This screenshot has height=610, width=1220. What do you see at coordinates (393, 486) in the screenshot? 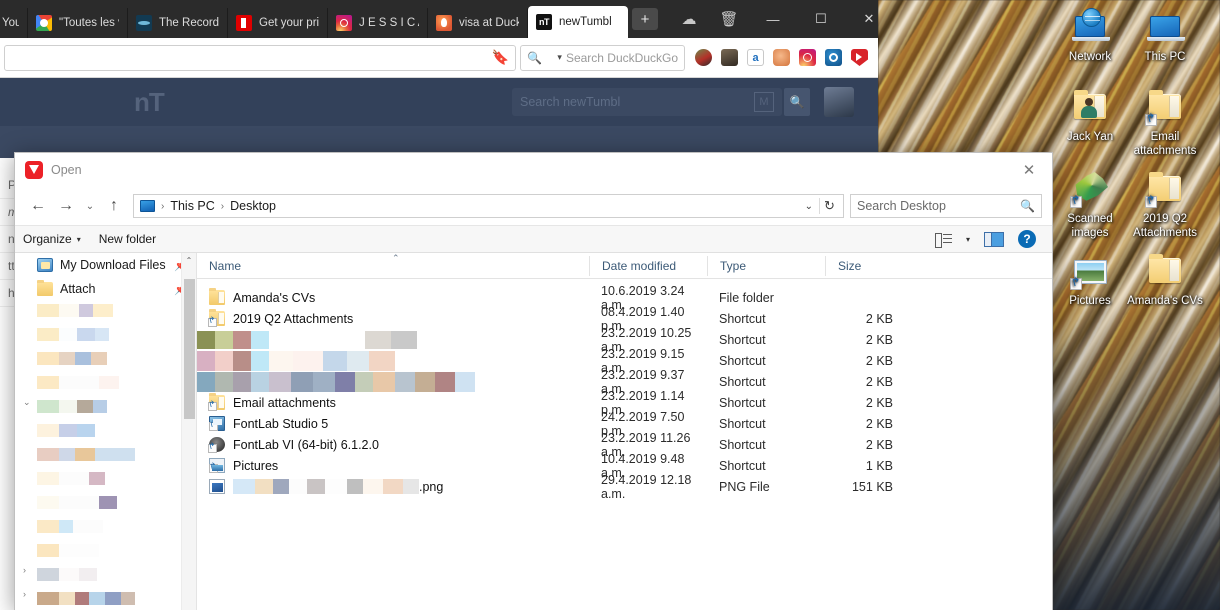
I see `file-name-cell: .png` at bounding box center [393, 486].